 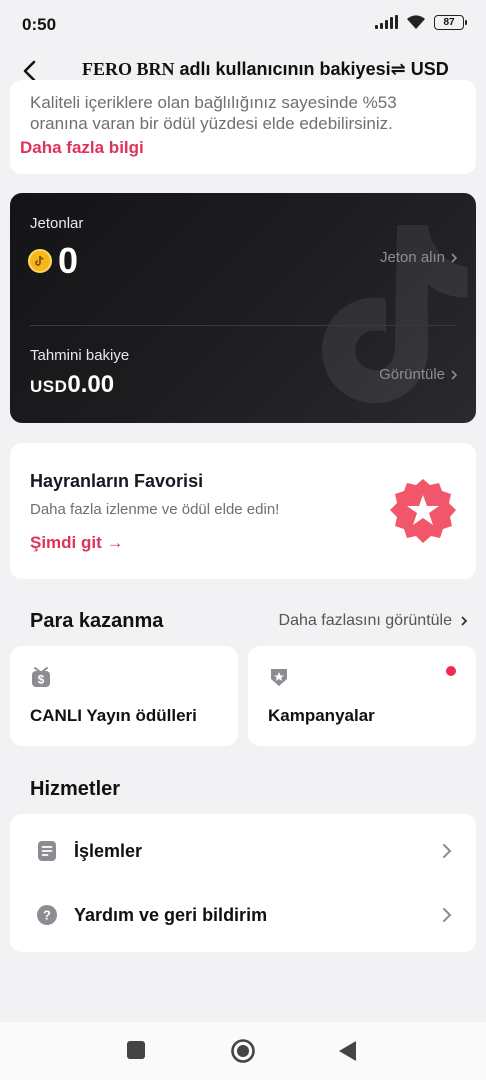 I want to click on learn-more-link: Daha fazla bilgi, so click(x=82, y=148).